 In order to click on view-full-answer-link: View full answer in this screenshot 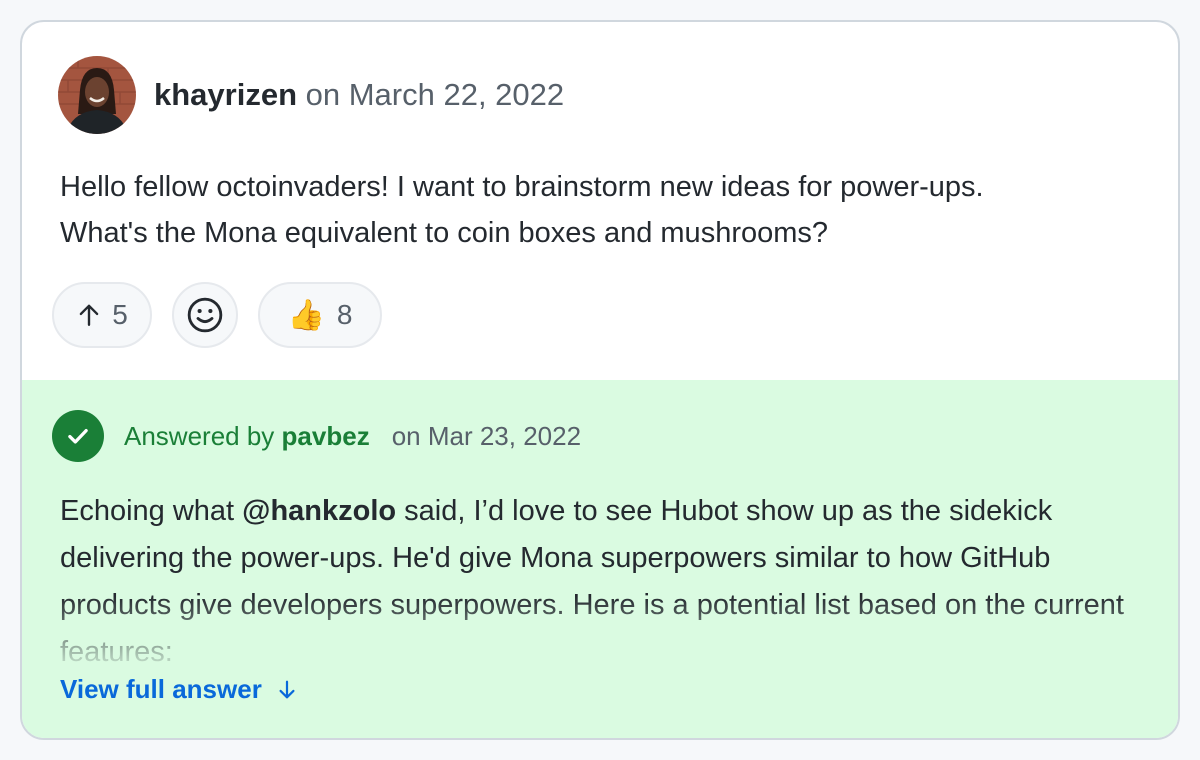, I will do `click(179, 689)`.